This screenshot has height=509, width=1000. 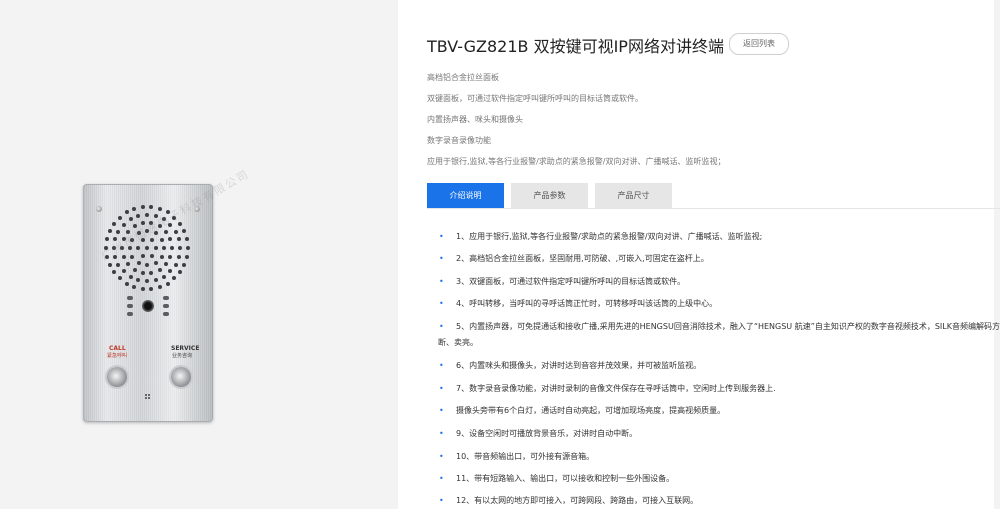 What do you see at coordinates (181, 377) in the screenshot?
I see `service-button-icon` at bounding box center [181, 377].